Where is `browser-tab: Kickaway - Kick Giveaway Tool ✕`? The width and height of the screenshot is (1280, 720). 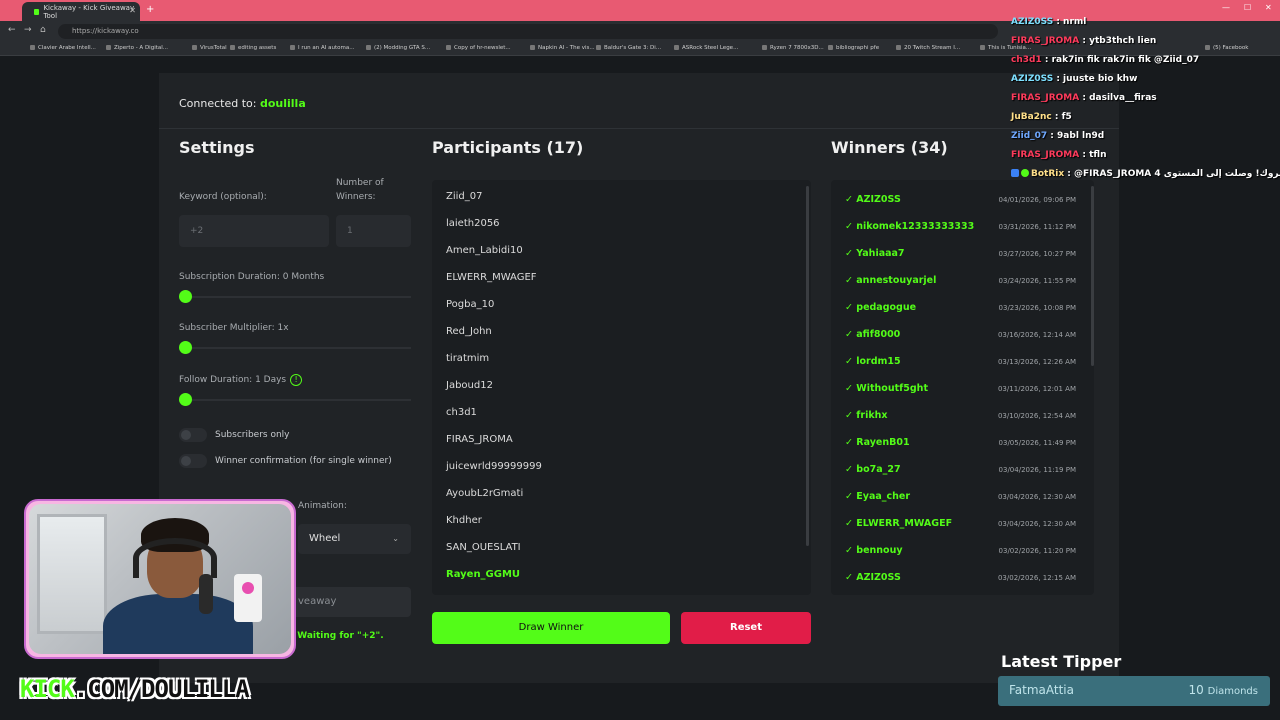
browser-tab: Kickaway - Kick Giveaway Tool ✕ is located at coordinates (81, 11).